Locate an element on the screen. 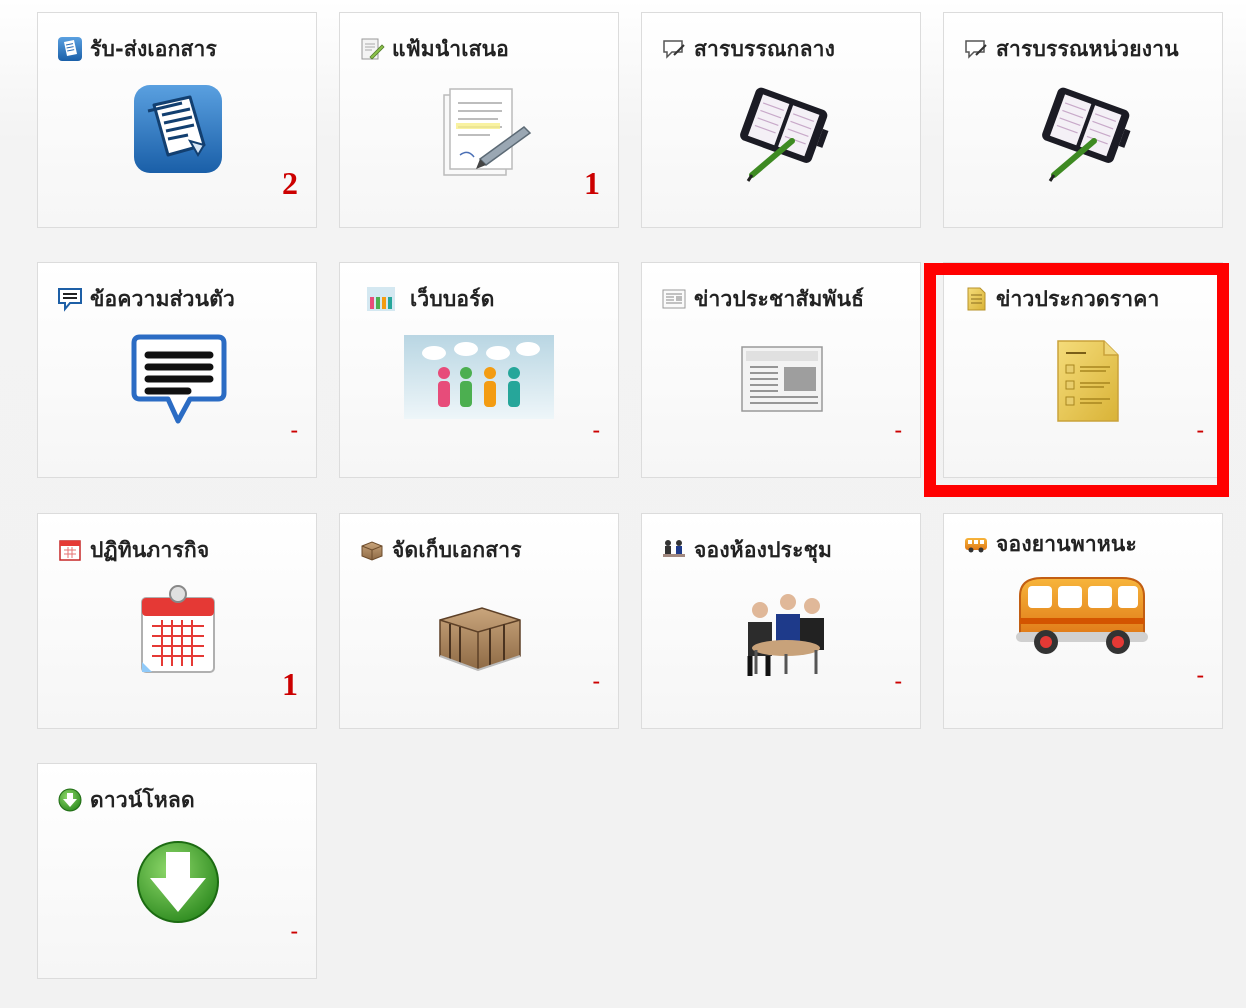 This screenshot has width=1246, height=1008. tile-header: ปฏิทินภารกิจ is located at coordinates (132, 550).